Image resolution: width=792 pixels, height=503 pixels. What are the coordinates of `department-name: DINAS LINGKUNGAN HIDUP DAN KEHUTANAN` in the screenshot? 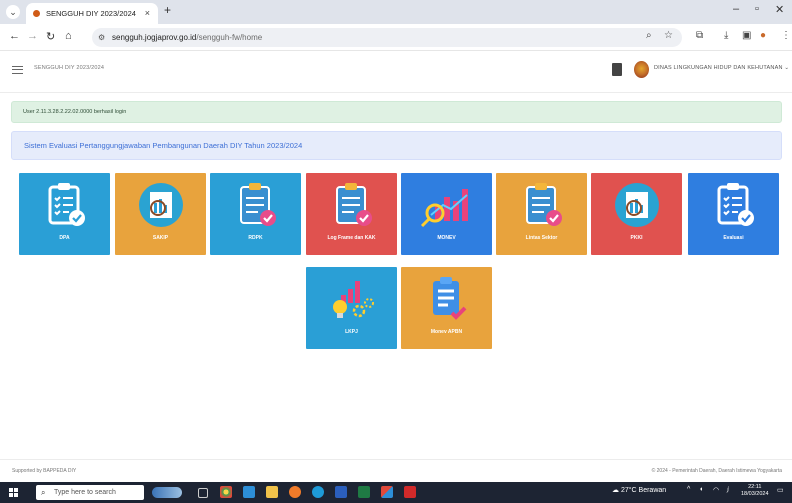 It's located at (718, 68).